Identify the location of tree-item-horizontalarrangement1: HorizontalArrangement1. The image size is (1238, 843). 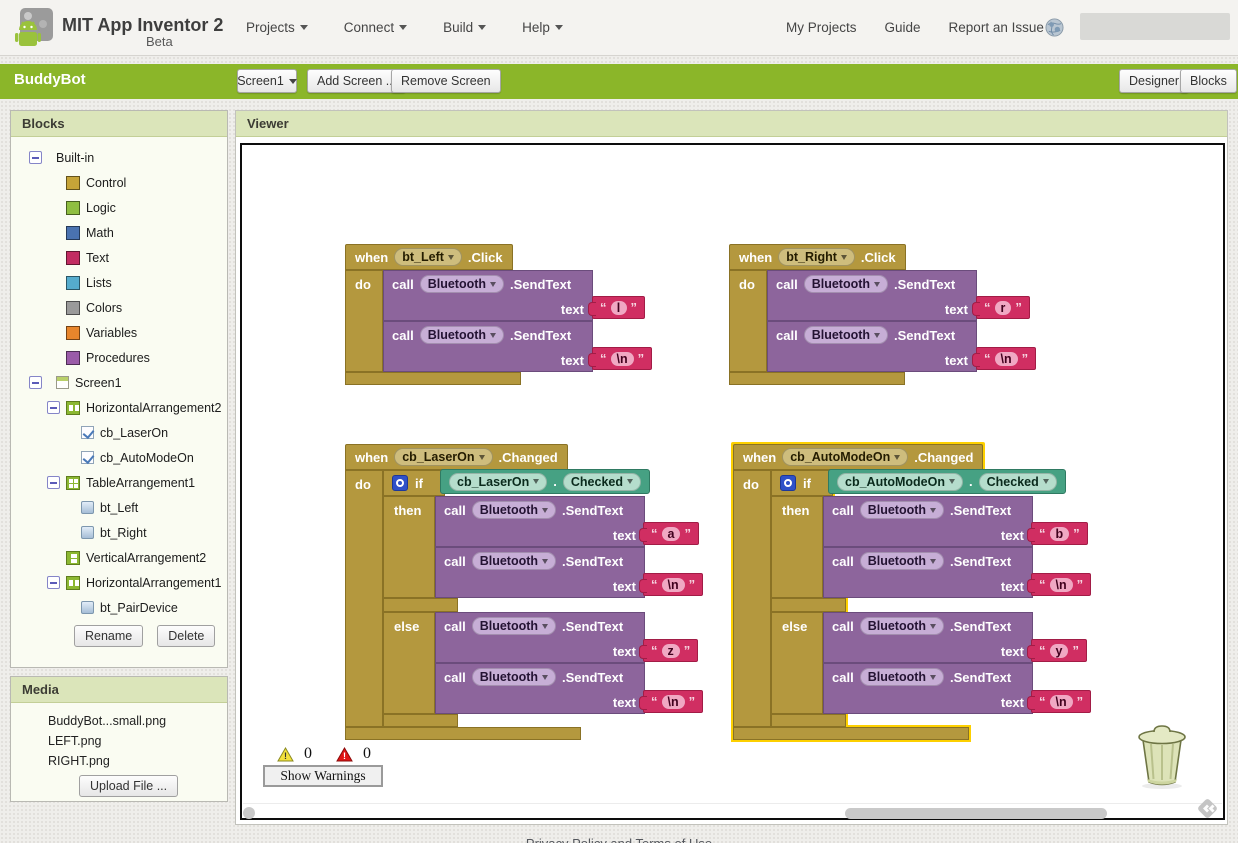
(119, 582).